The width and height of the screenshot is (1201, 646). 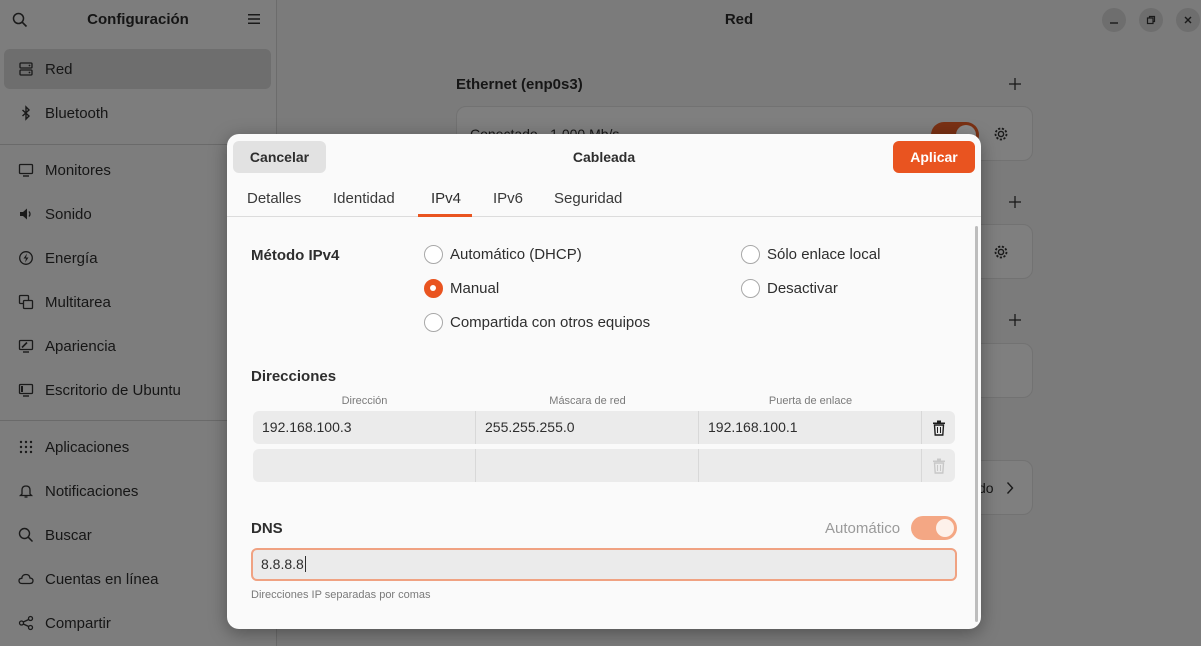 I want to click on netmask-input: 255.255.255.0, so click(x=587, y=427).